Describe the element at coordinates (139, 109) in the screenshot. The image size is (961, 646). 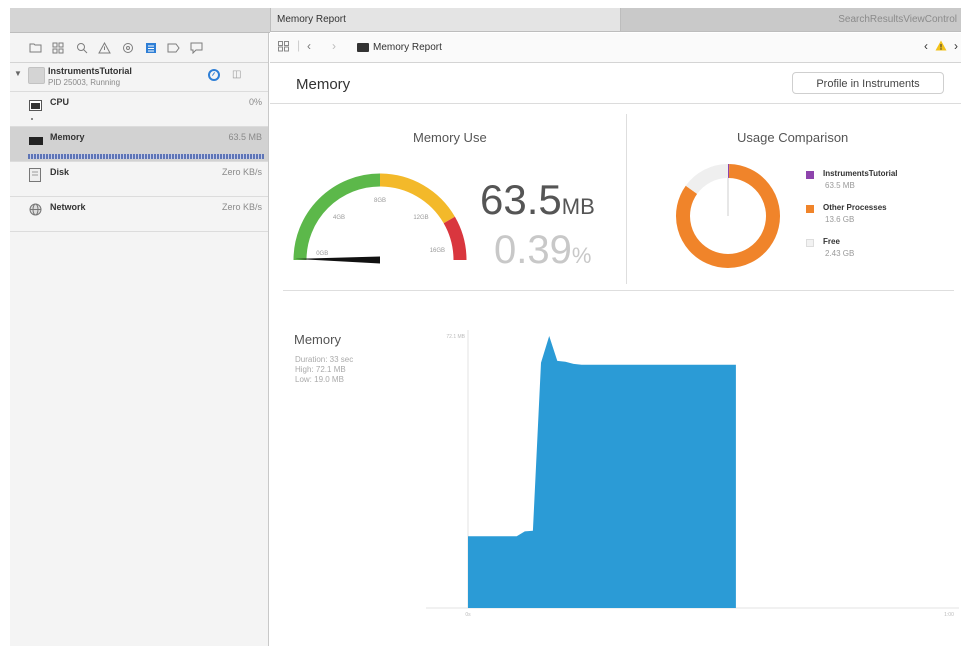
I see `gauge-row-cpu: CPU 0%` at that location.